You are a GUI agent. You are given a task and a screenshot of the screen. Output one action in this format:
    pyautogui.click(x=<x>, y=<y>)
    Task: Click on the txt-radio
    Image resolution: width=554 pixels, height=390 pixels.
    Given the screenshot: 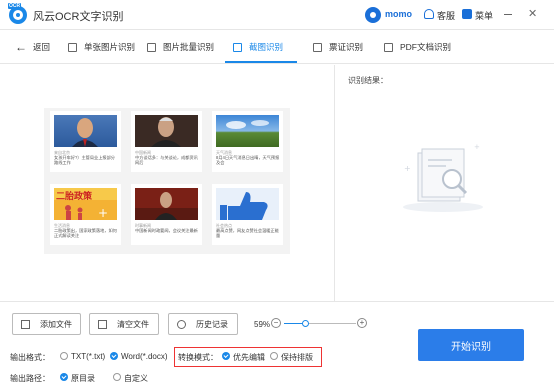 What is the action you would take?
    pyautogui.click(x=64, y=356)
    